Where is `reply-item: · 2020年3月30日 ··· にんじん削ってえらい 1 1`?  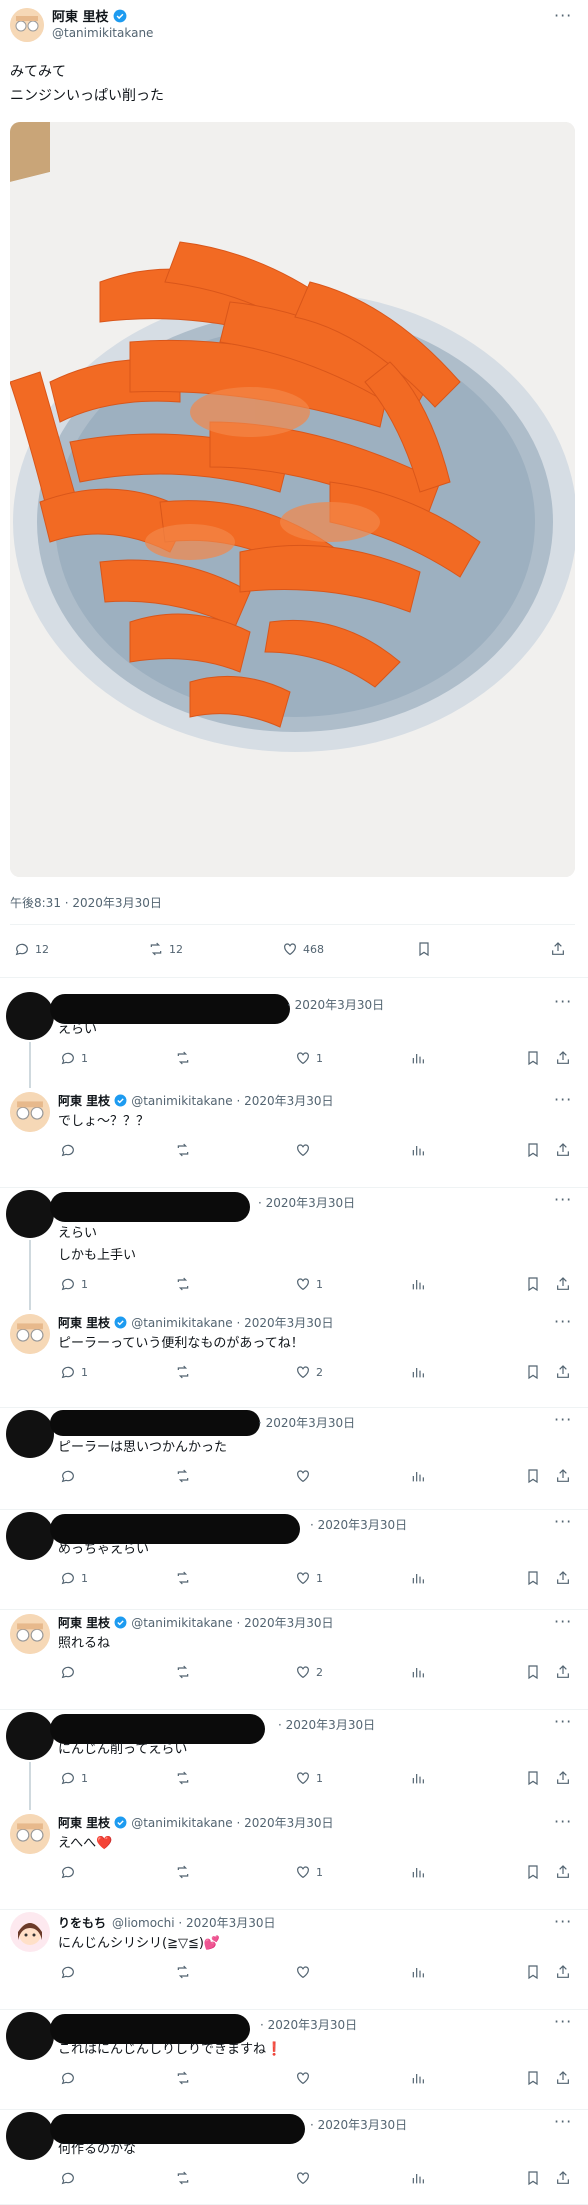 reply-item: · 2020年3月30日 ··· にんじん削ってえらい 1 1 is located at coordinates (294, 1760).